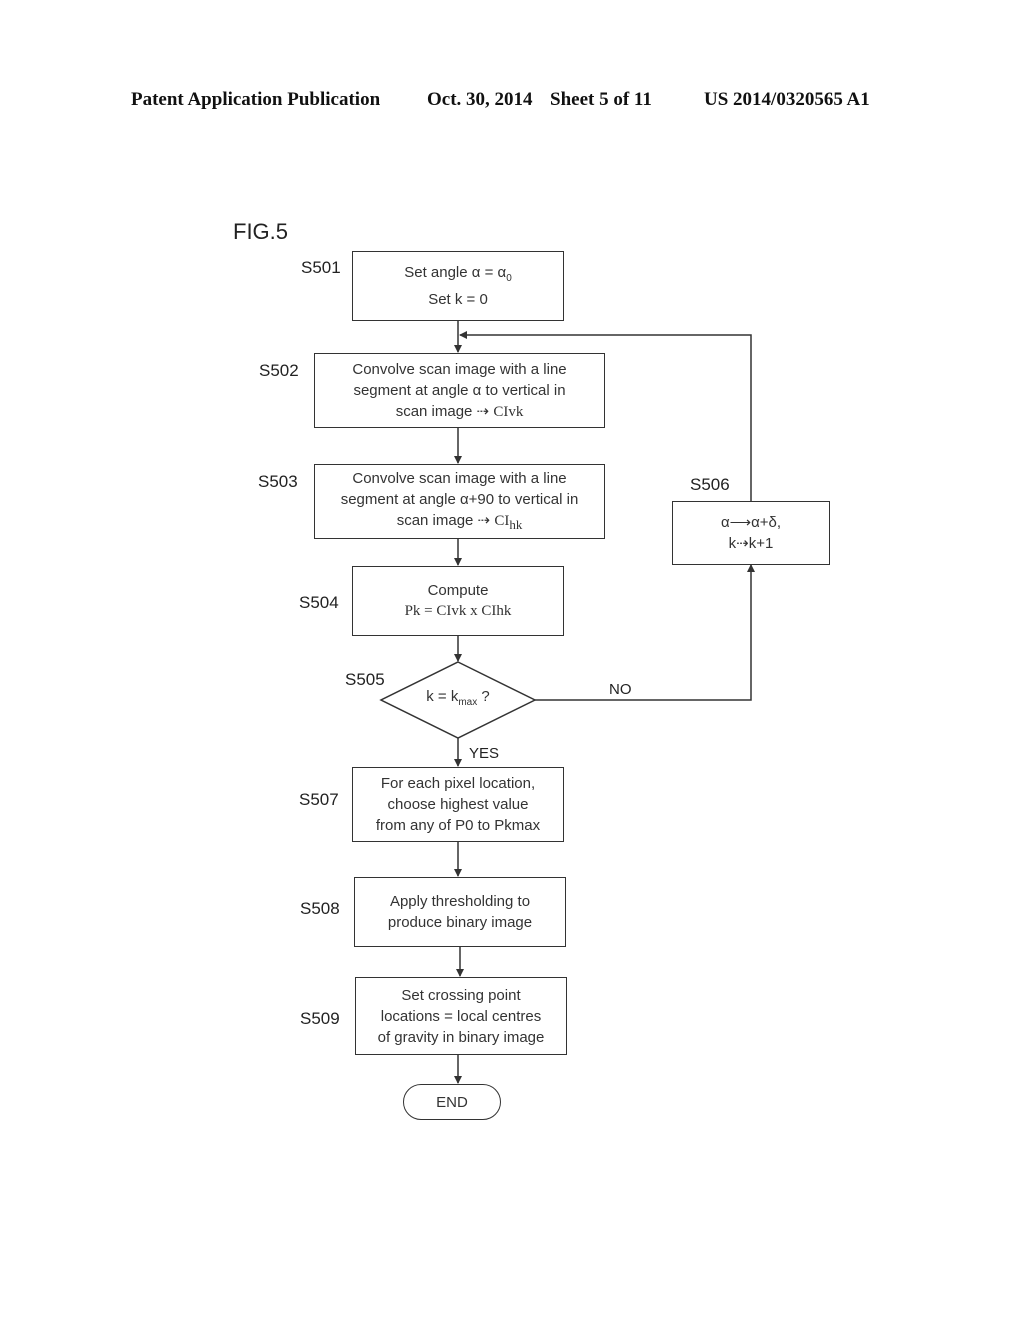 This screenshot has width=1024, height=1320. I want to click on step-text-line: segment at angle α+90 to vertical in, so click(459, 499).